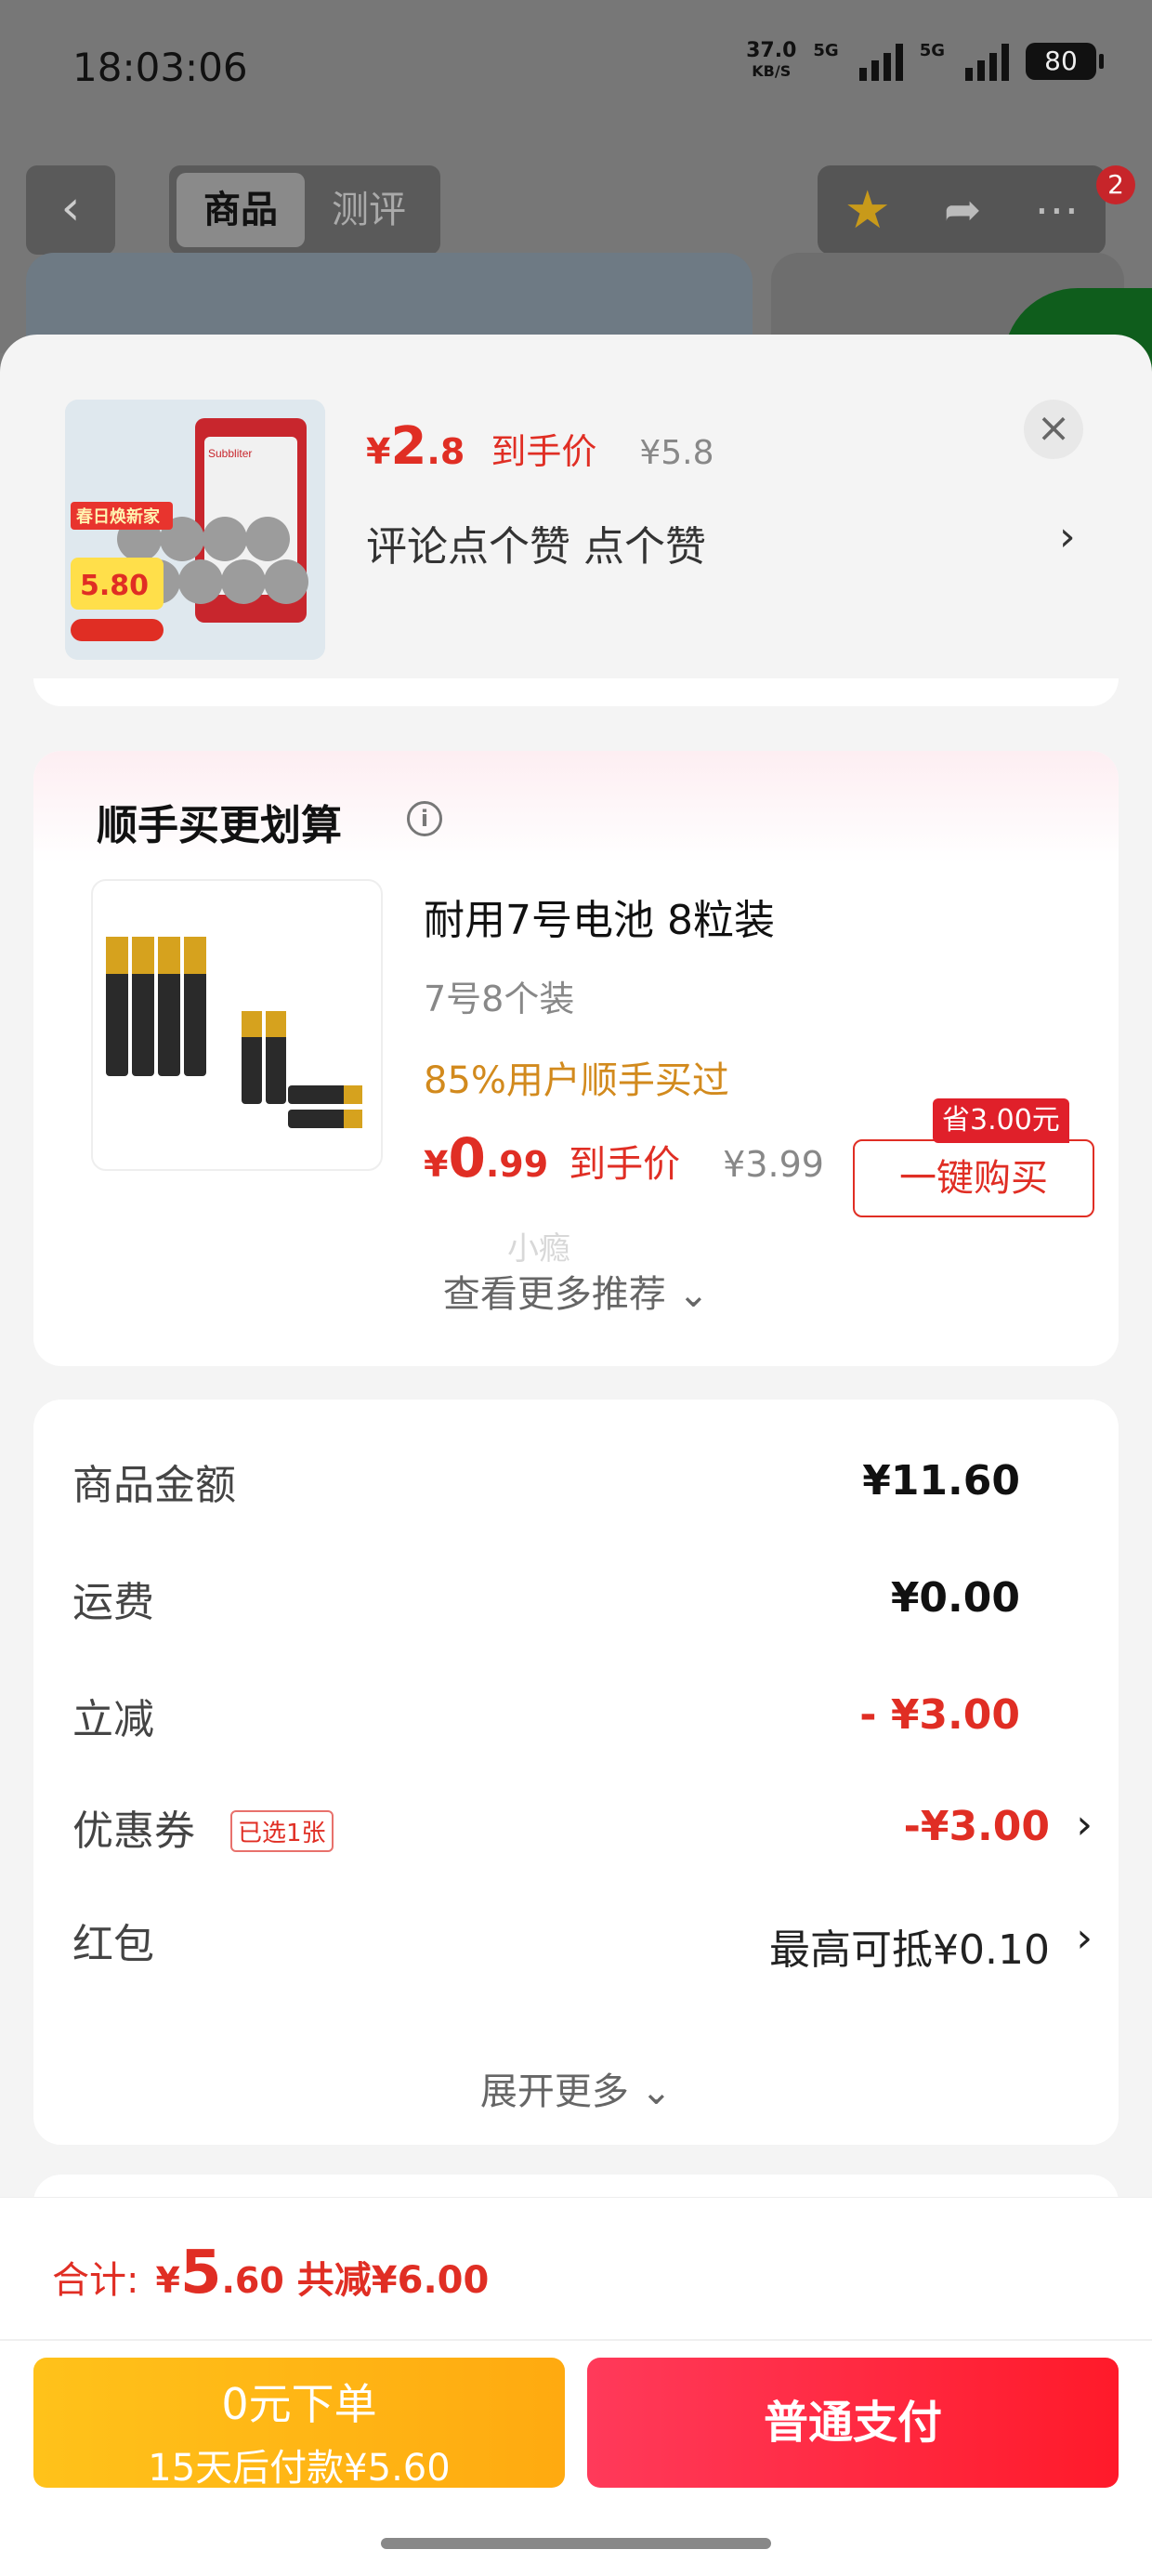  What do you see at coordinates (576, 2543) in the screenshot?
I see `home-indicator` at bounding box center [576, 2543].